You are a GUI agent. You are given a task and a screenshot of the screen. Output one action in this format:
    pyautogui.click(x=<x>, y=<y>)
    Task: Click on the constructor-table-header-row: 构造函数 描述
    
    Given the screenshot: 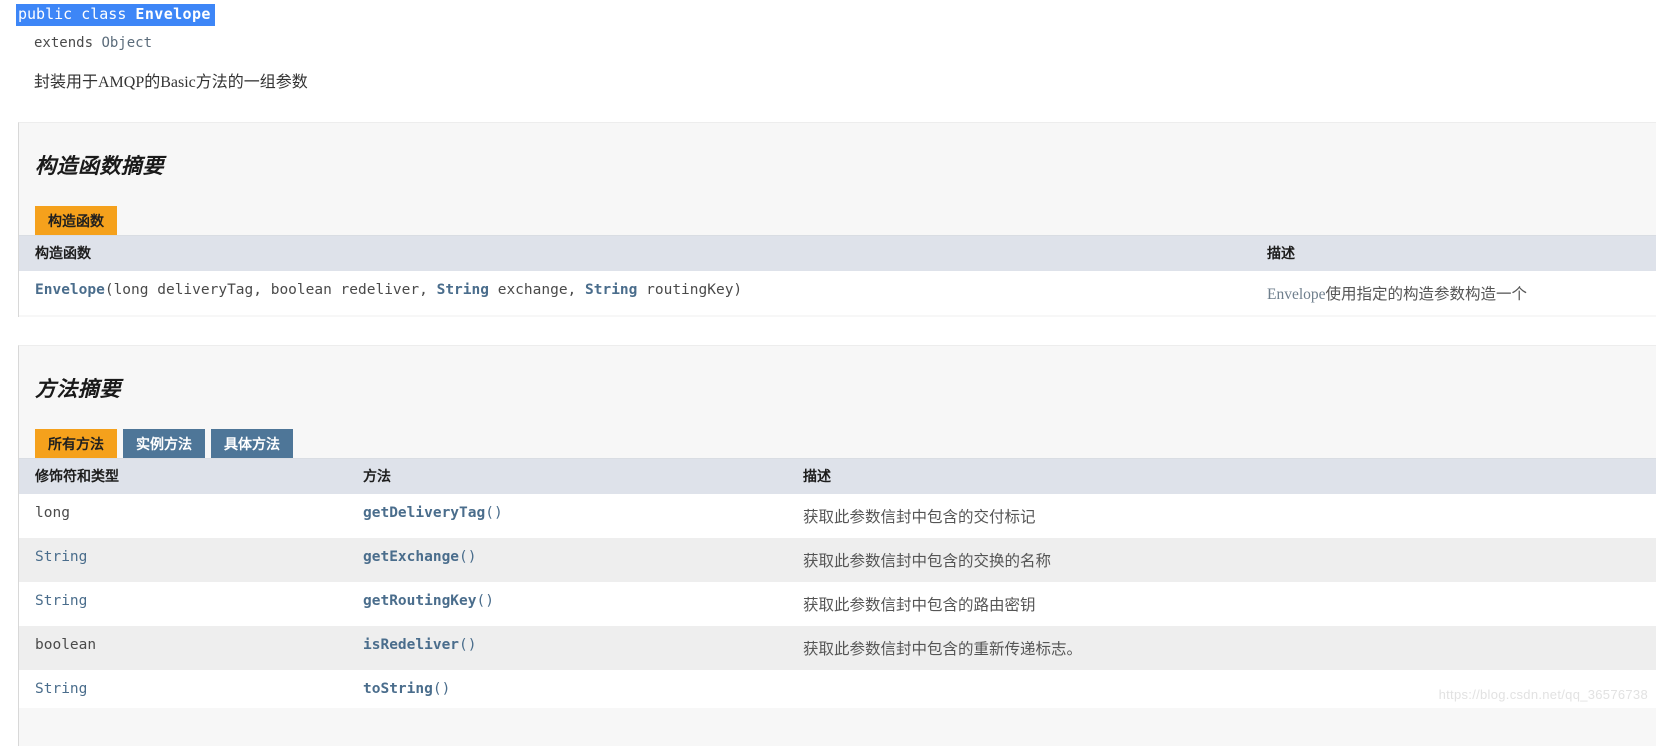 What is the action you would take?
    pyautogui.click(x=837, y=253)
    